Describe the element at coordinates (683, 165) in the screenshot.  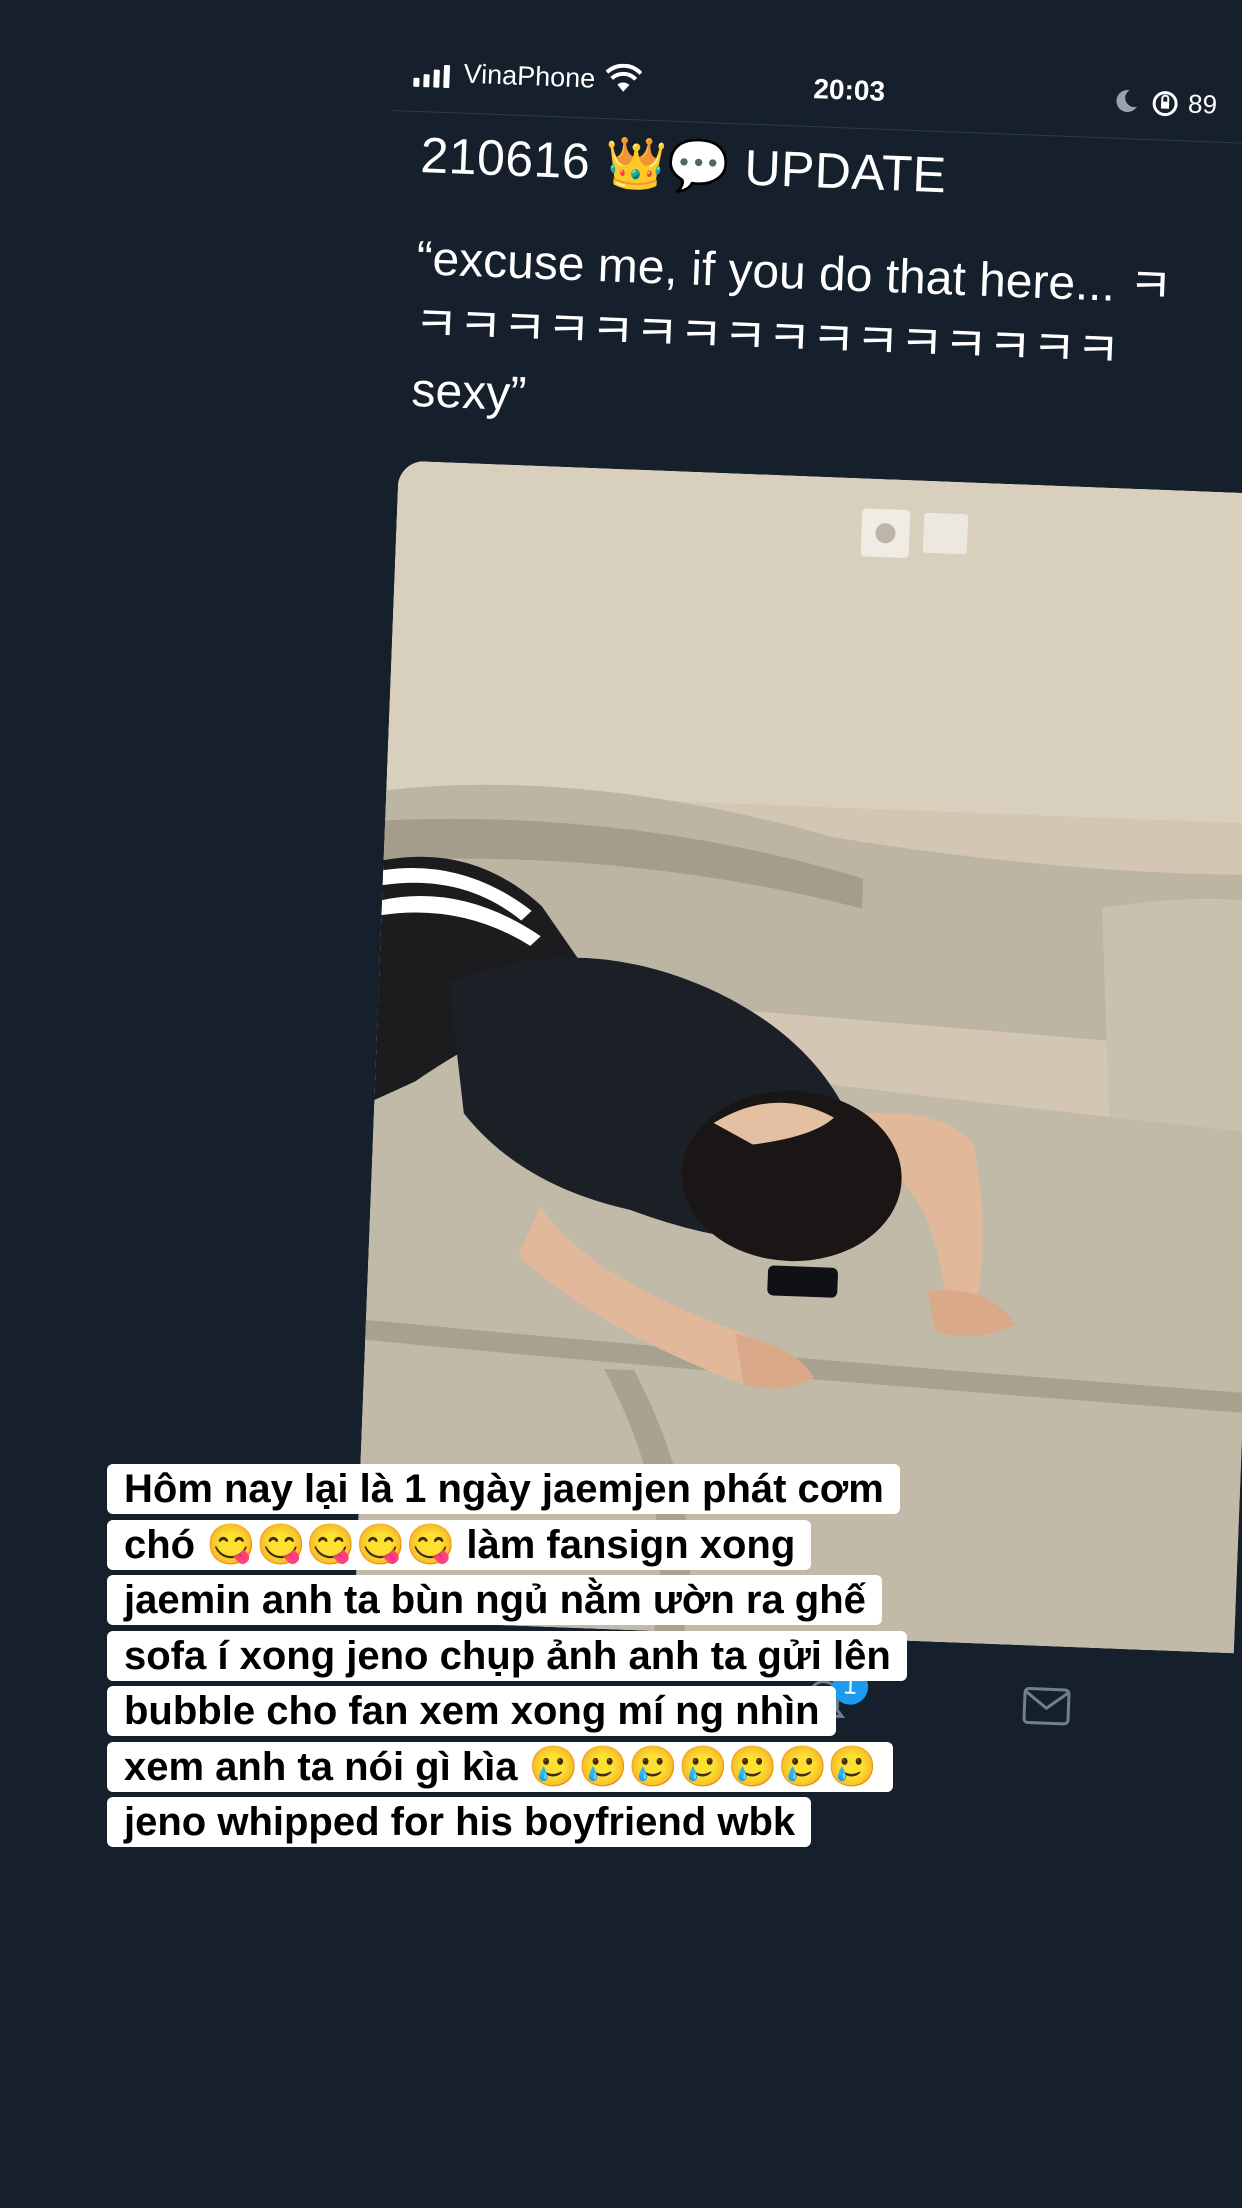
I see `tweet-header: 210616 👑💬 UPDATE` at that location.